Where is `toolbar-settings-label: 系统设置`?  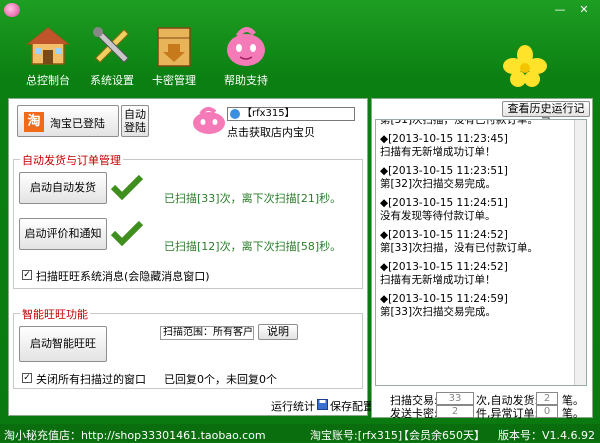 toolbar-settings-label: 系统设置 is located at coordinates (112, 80).